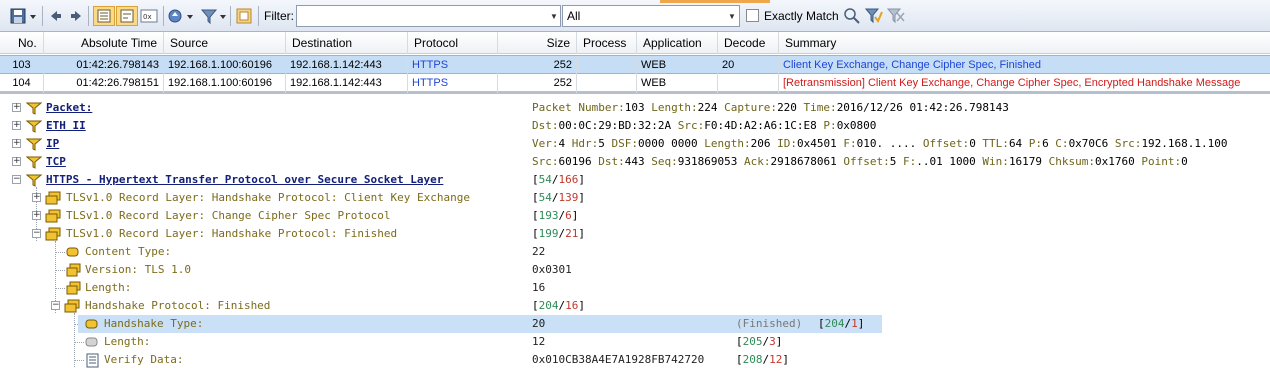  I want to click on packet-source: 192.168.1.100:60196, so click(225, 83).